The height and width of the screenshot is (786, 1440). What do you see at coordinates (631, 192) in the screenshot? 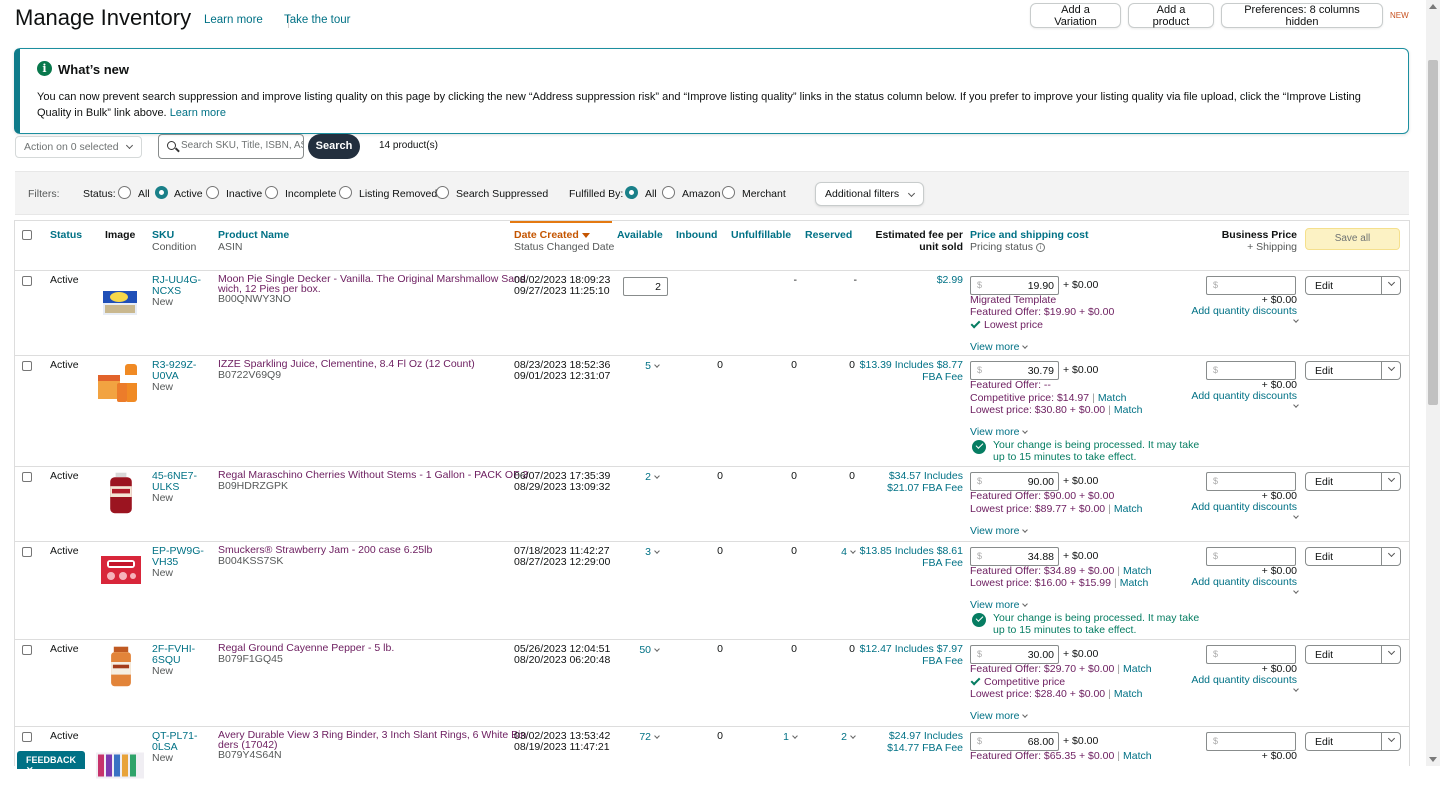
I see `fulfilled-radio-all` at bounding box center [631, 192].